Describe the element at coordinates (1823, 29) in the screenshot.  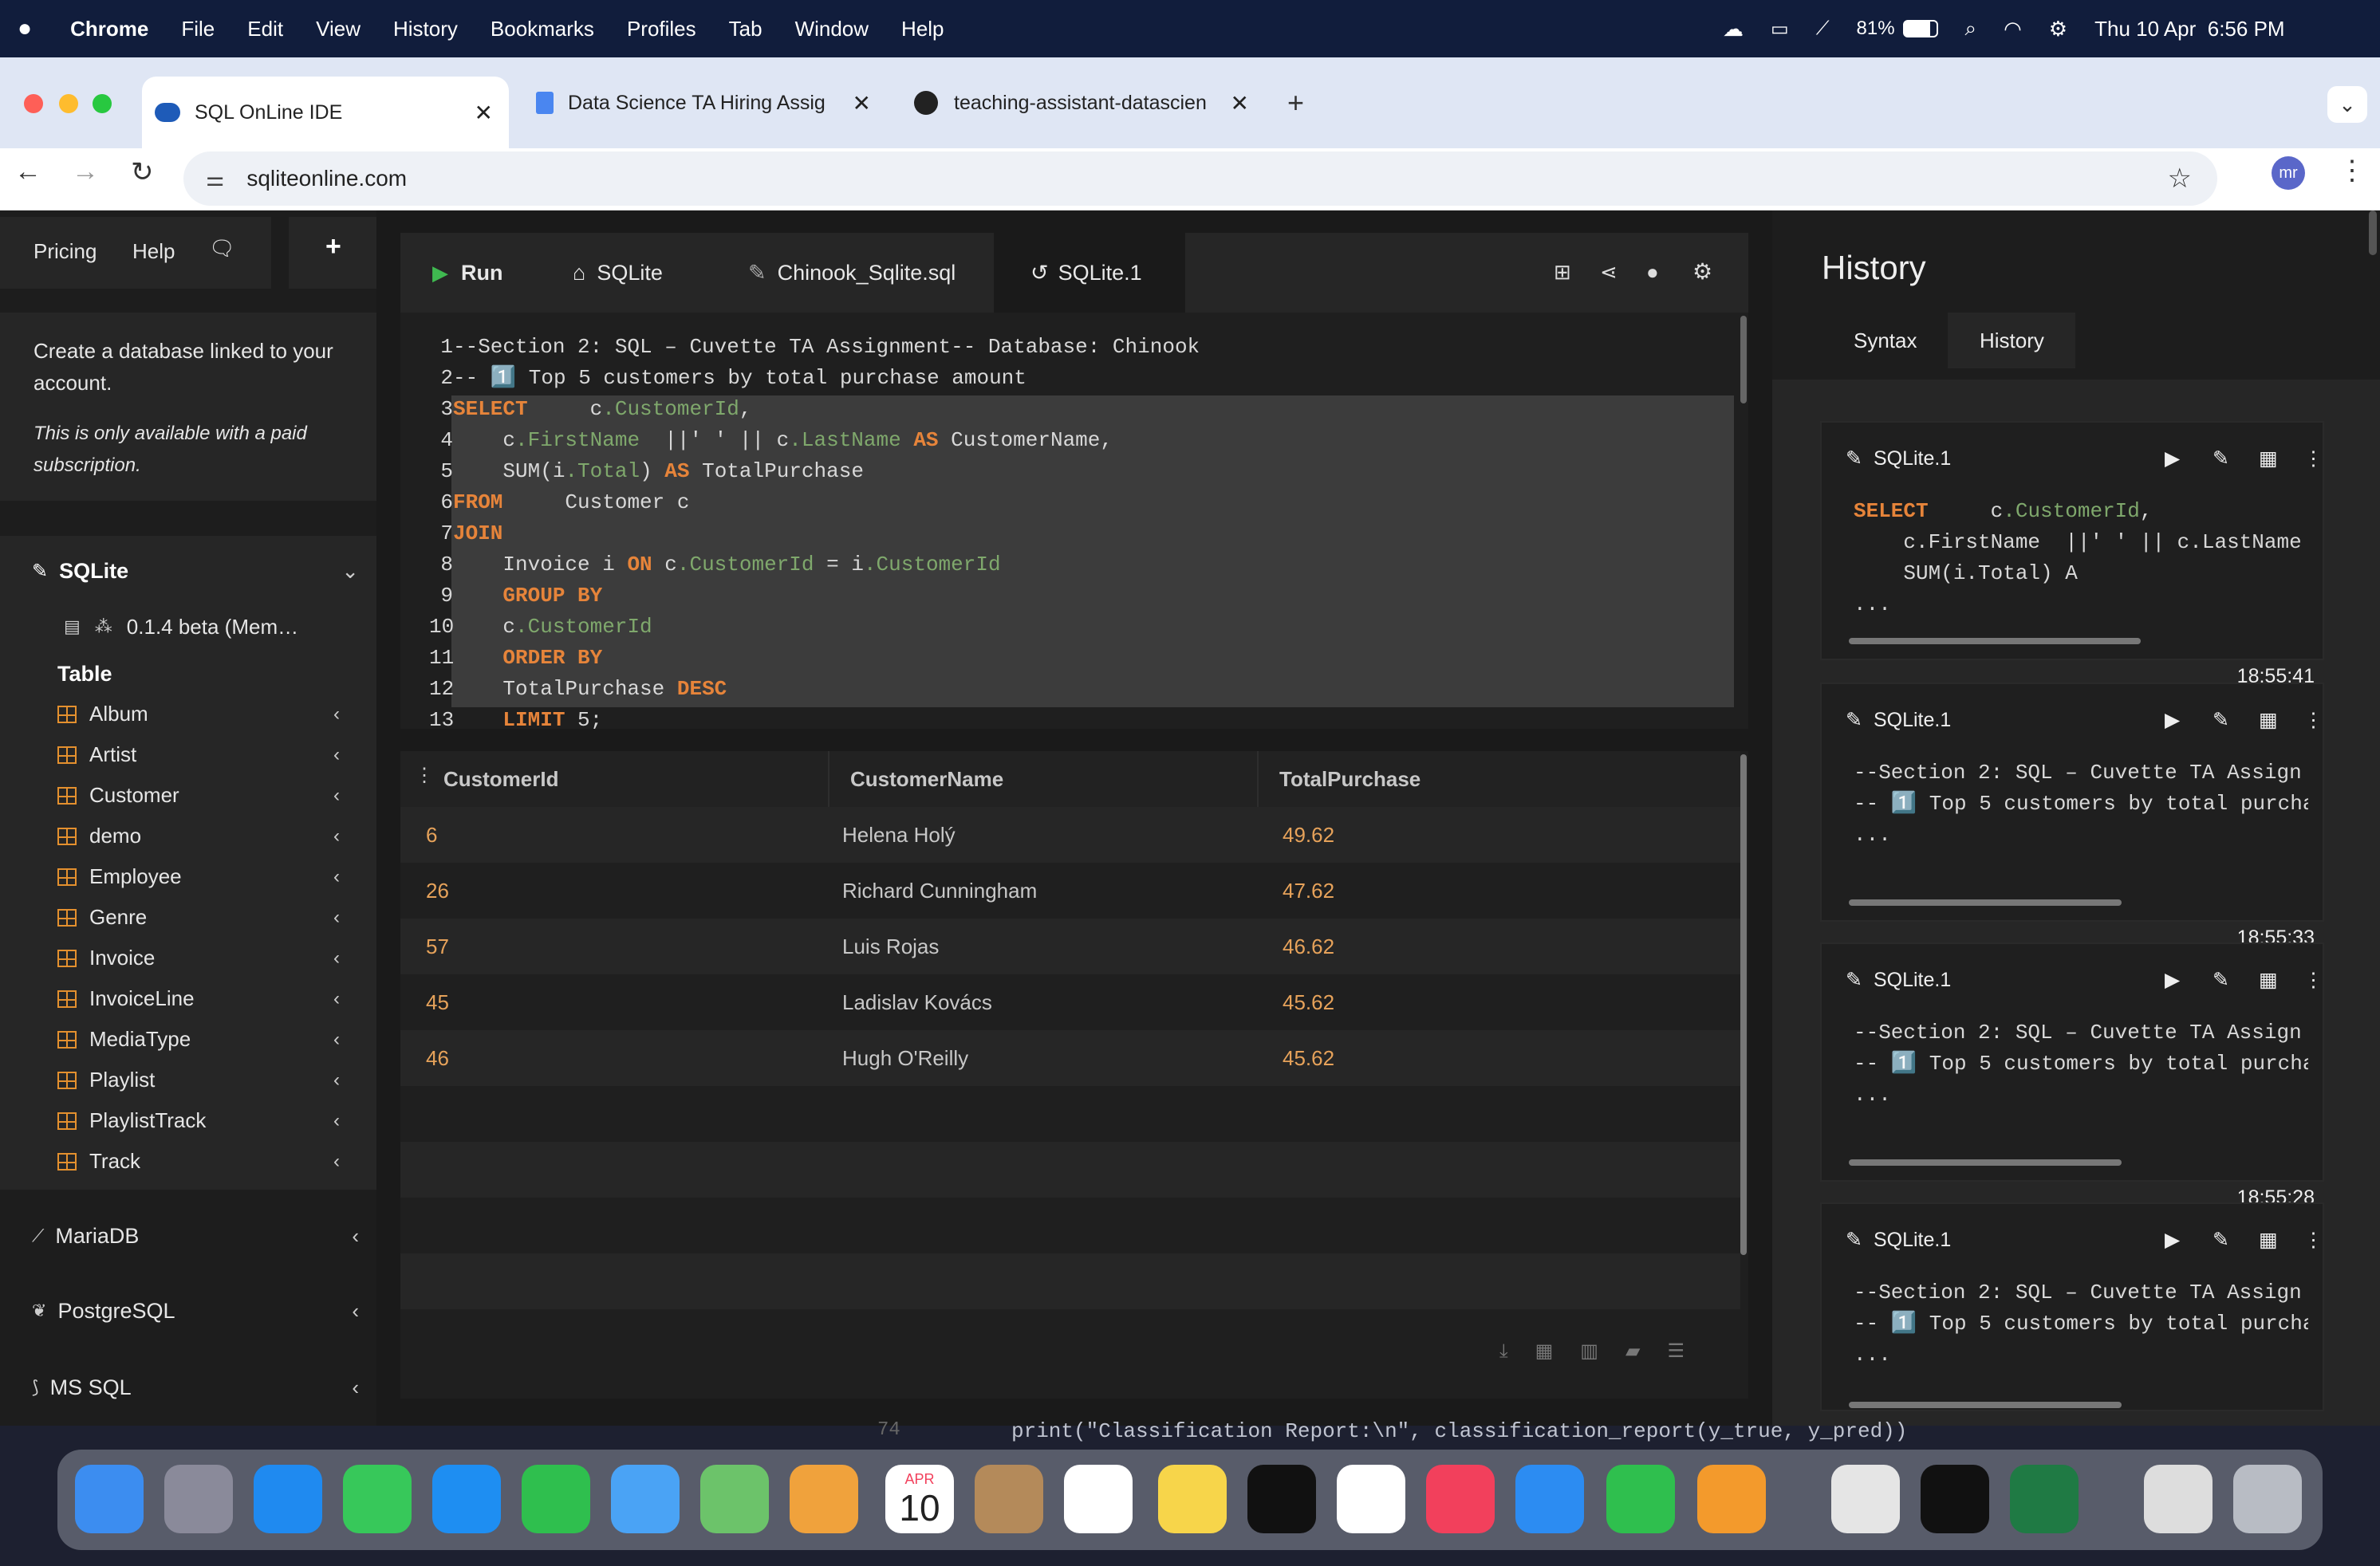
I see `mic-off-icon: ⟋` at that location.